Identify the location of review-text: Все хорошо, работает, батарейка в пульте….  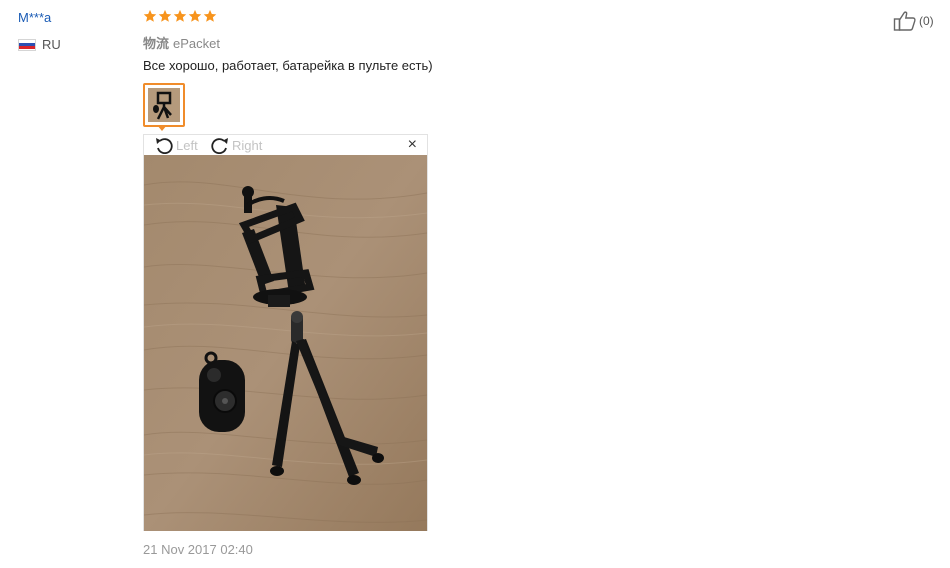
(288, 65).